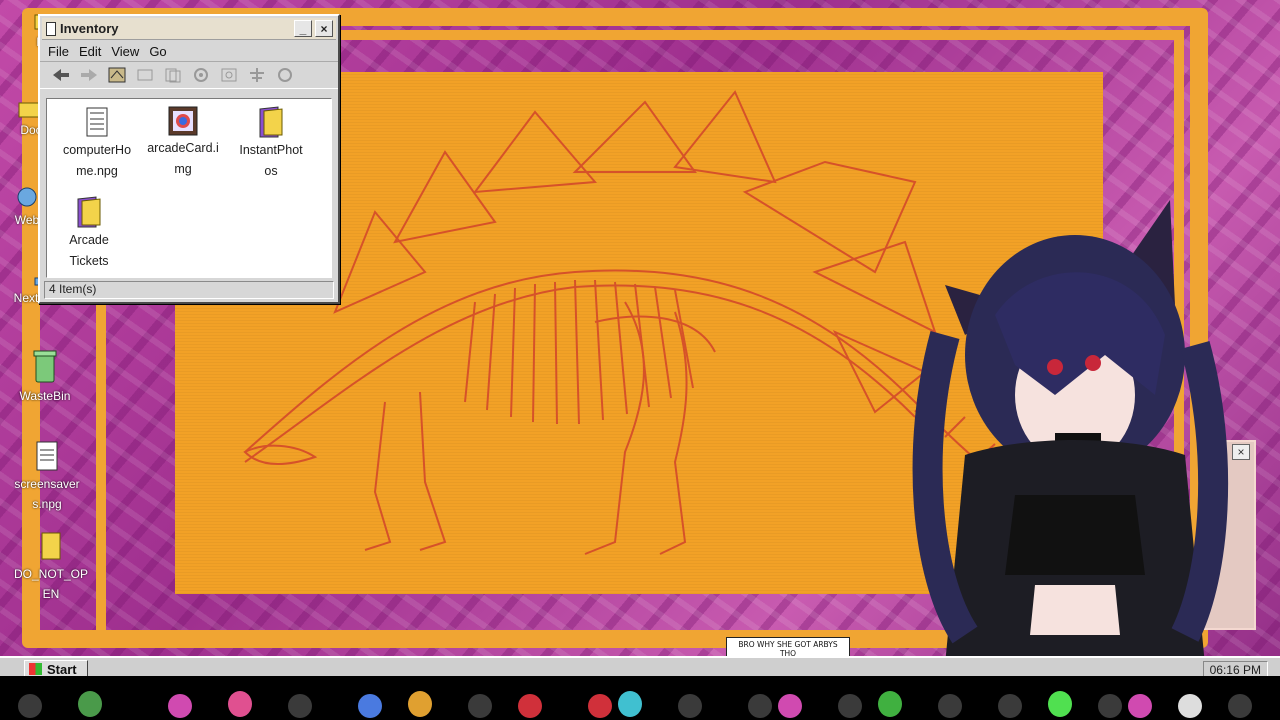 The width and height of the screenshot is (1280, 720). Describe the element at coordinates (189, 290) in the screenshot. I see `status-bar: 4 Item(s)` at that location.